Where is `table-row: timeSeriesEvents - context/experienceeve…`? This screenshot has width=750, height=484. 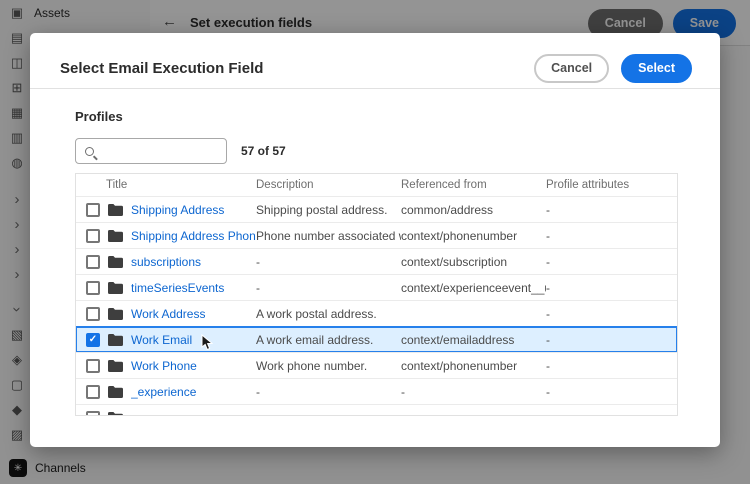
table-row: timeSeriesEvents - context/experienceeve… is located at coordinates (376, 287).